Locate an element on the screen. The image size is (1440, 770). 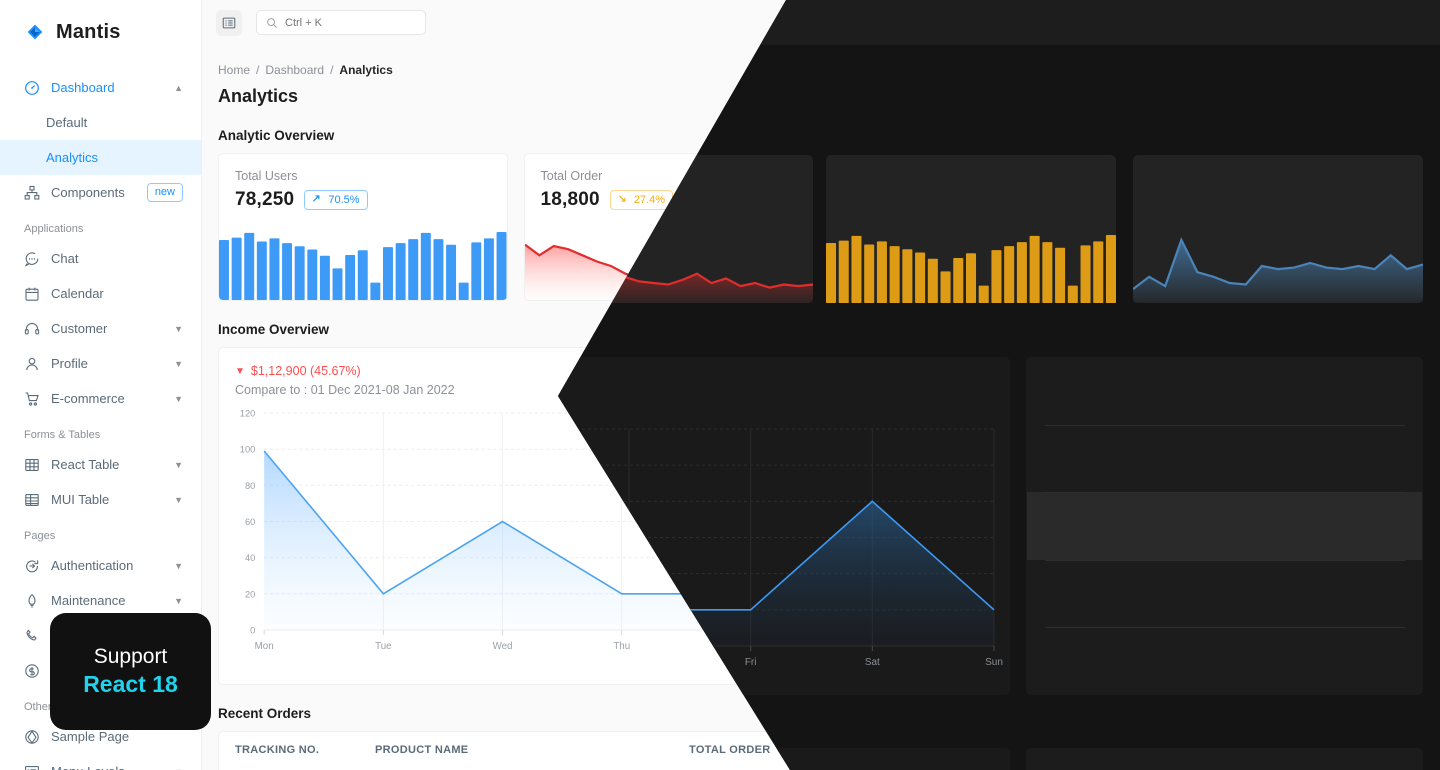
svg-text: 100 is located at coordinates (248, 449).